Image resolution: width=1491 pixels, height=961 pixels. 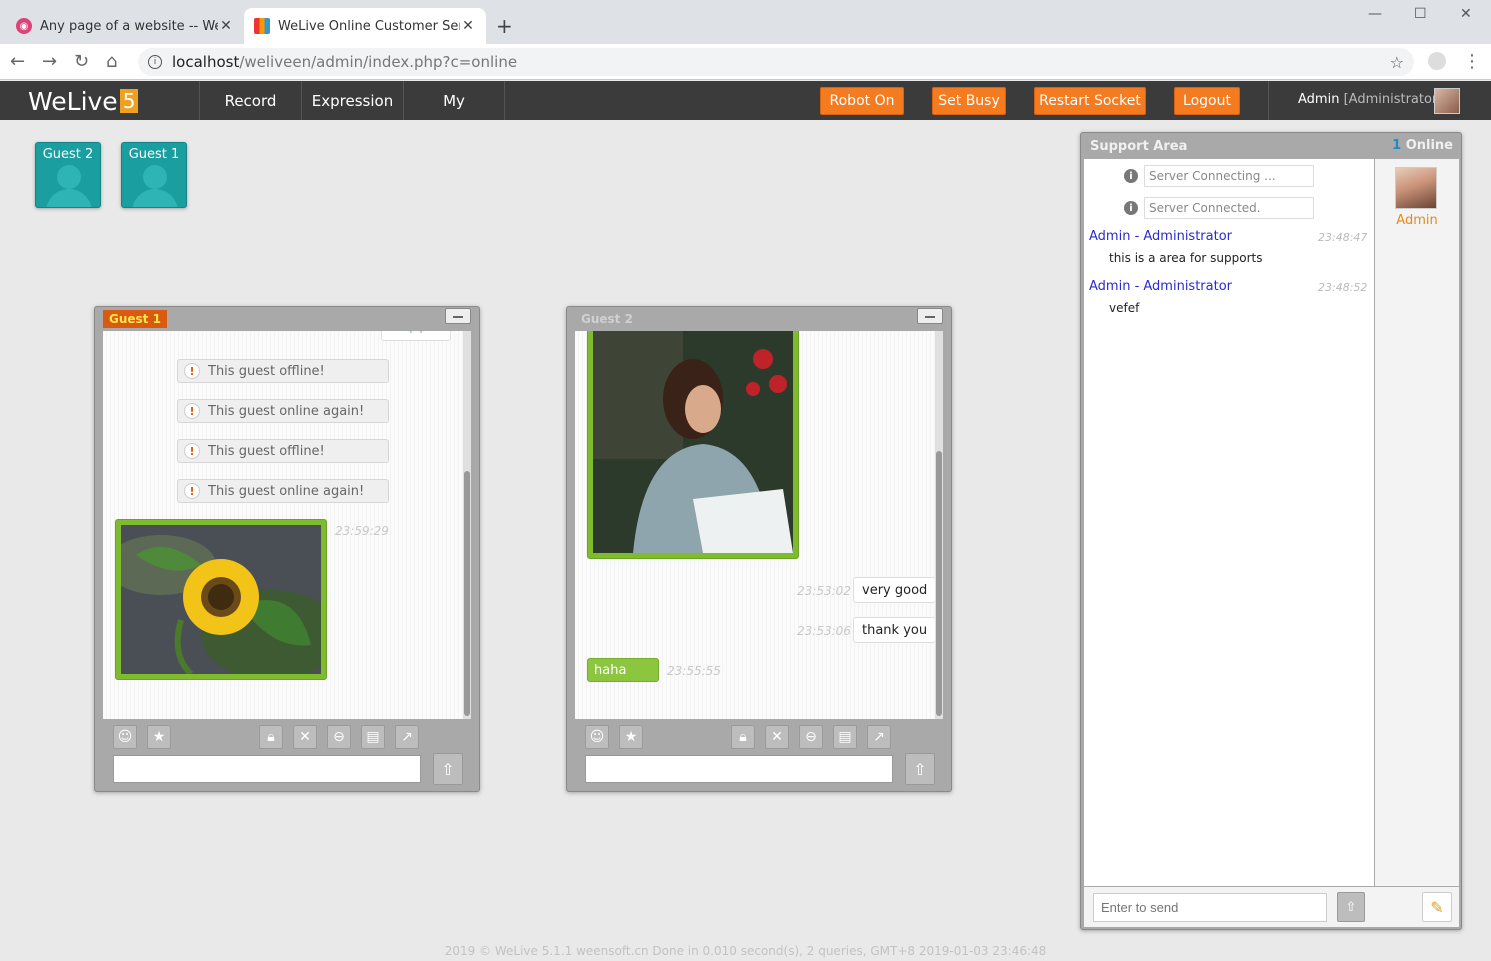 What do you see at coordinates (1447, 101) in the screenshot?
I see `admin-avatar` at bounding box center [1447, 101].